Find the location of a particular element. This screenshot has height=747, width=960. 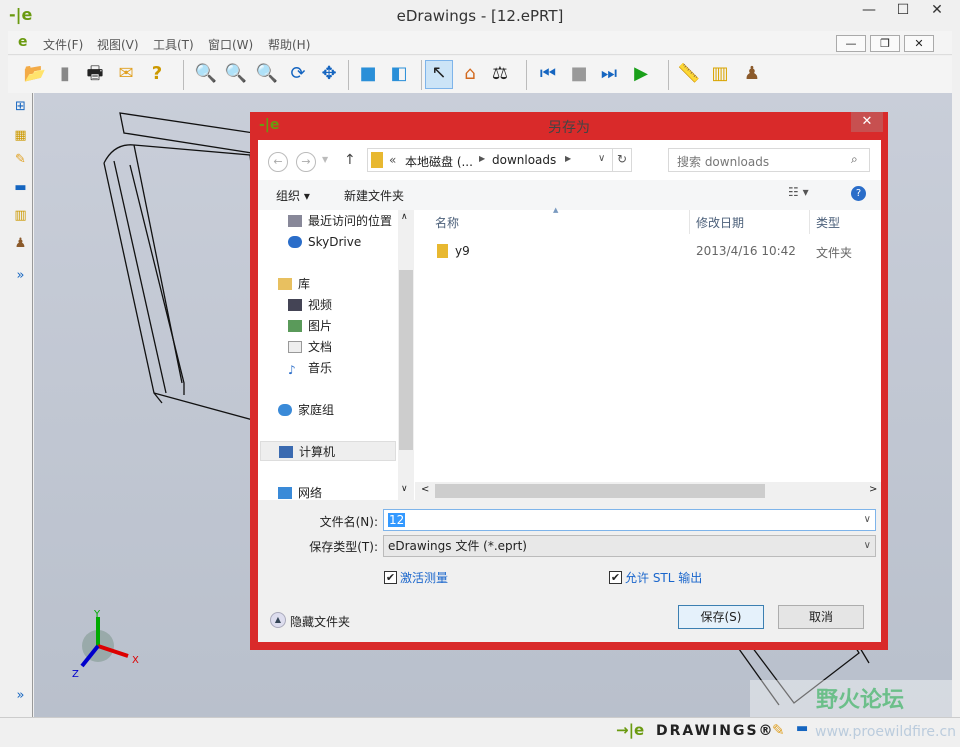

open-icon: 📂 is located at coordinates (35, 74).